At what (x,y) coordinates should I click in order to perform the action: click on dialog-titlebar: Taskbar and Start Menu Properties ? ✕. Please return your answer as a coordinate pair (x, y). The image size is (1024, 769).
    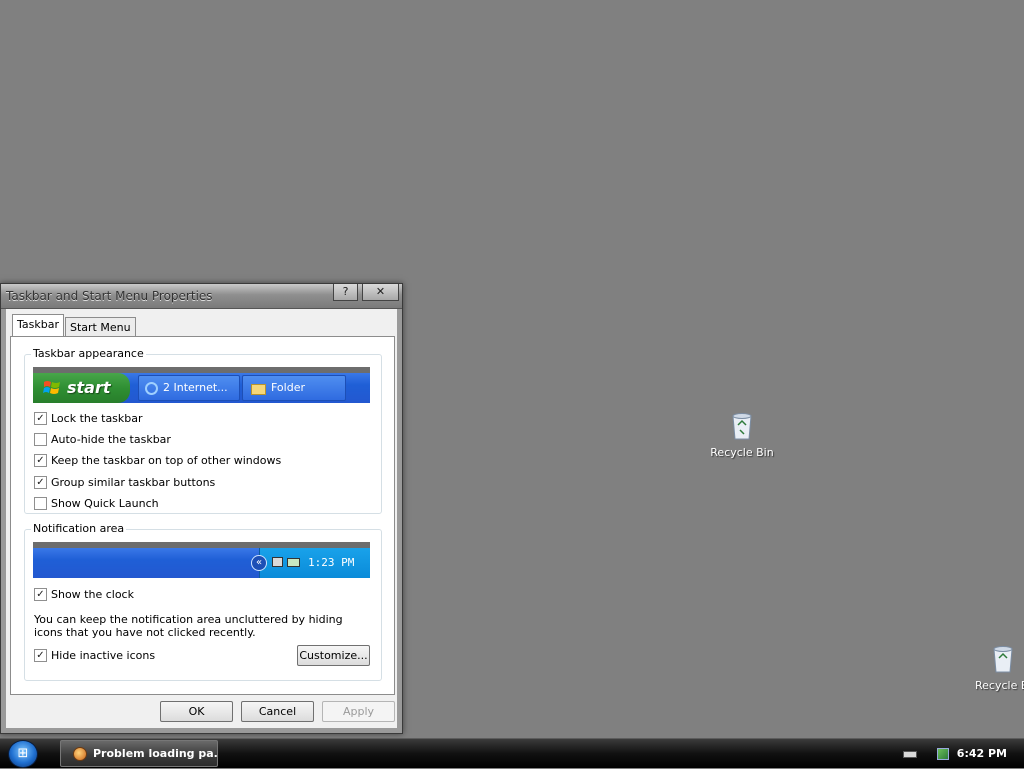
    Looking at the image, I should click on (201, 296).